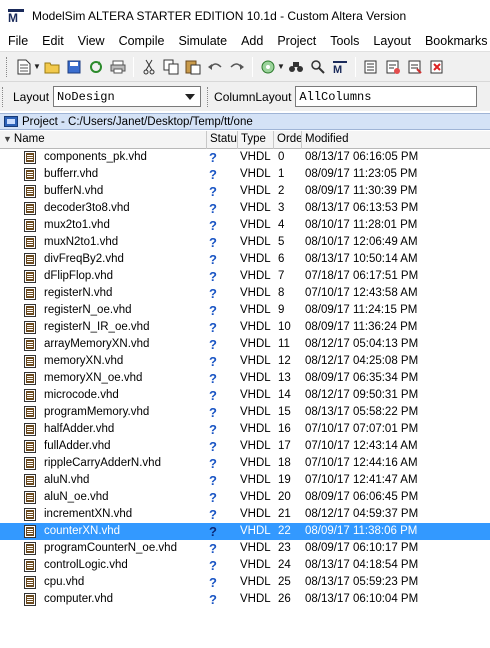 Image resolution: width=490 pixels, height=648 pixels. What do you see at coordinates (252, 41) in the screenshot?
I see `menu-add: Add` at bounding box center [252, 41].